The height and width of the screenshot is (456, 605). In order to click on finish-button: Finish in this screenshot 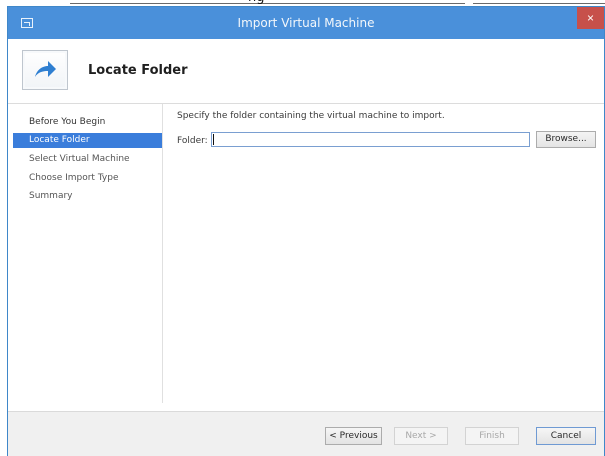, I will do `click(492, 436)`.